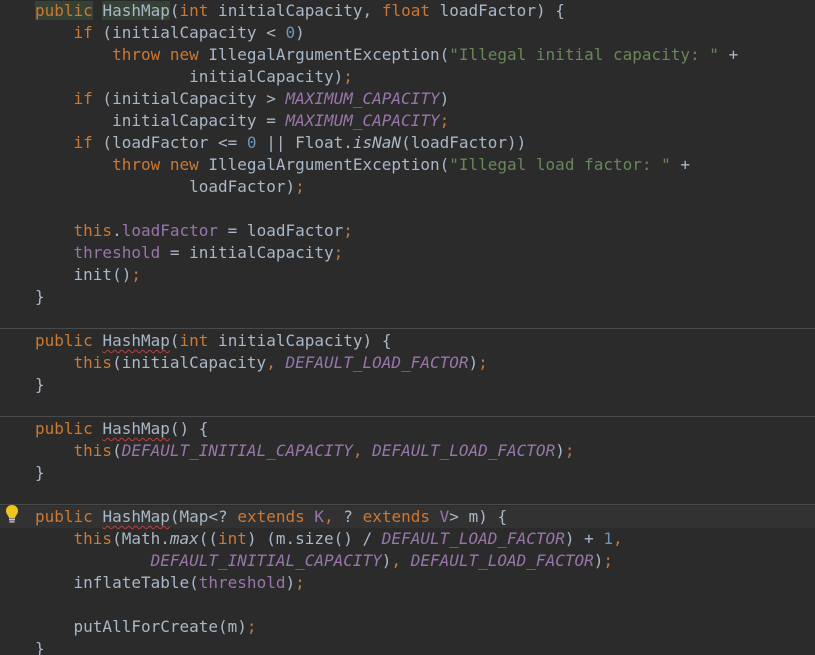 The image size is (815, 655). Describe the element at coordinates (478, 516) in the screenshot. I see `code-token: > m) {` at that location.